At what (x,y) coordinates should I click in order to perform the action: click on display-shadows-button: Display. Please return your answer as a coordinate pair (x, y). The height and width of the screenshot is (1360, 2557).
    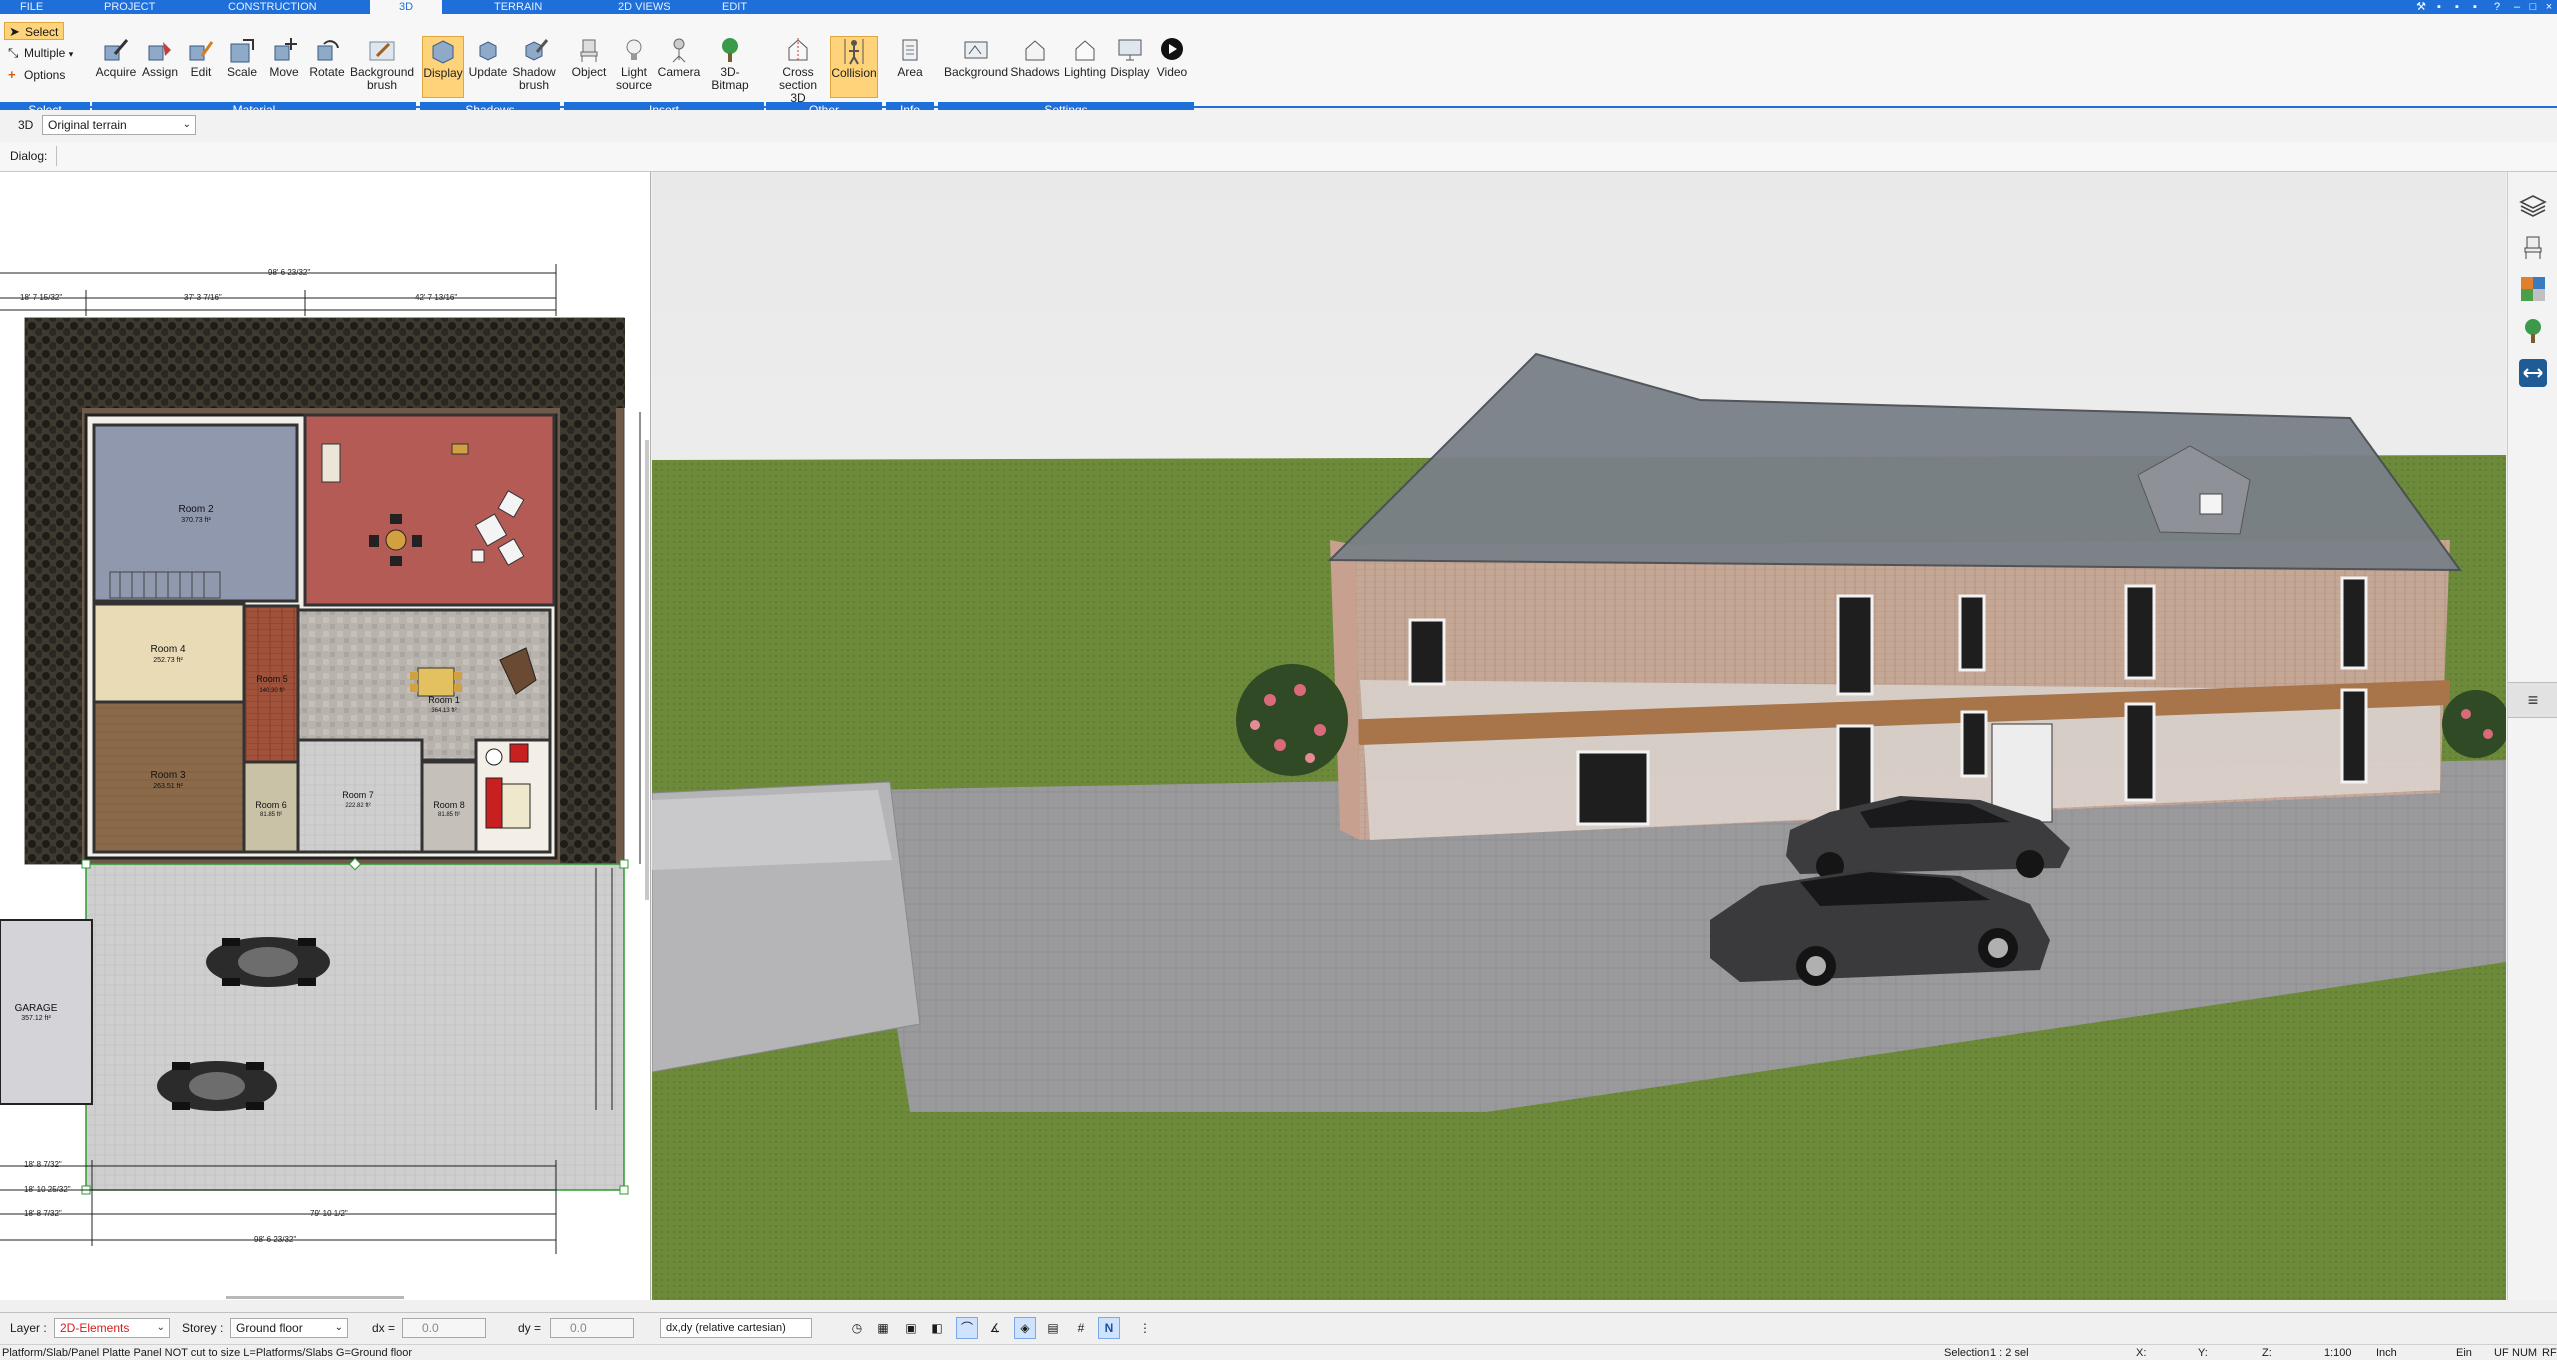
    Looking at the image, I should click on (443, 67).